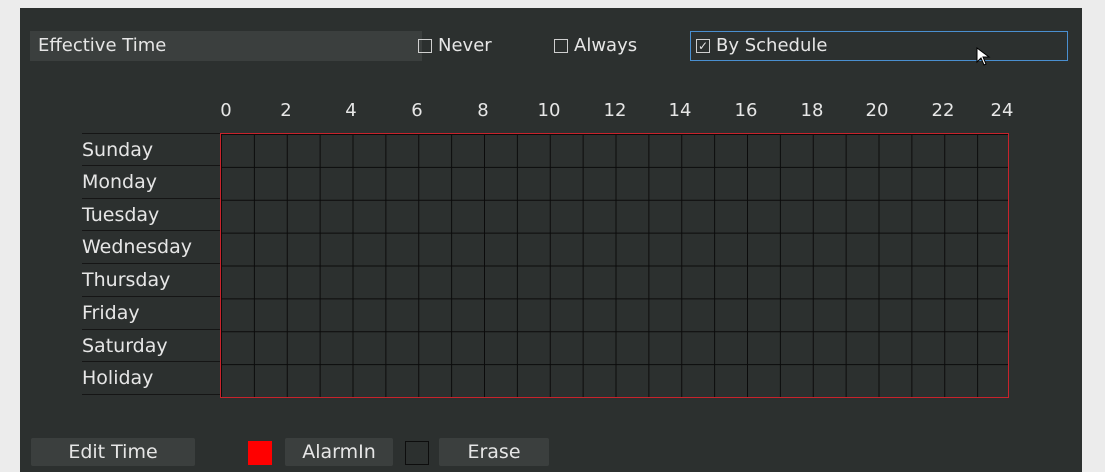 The width and height of the screenshot is (1105, 472). I want to click on erase-color-swatch, so click(417, 453).